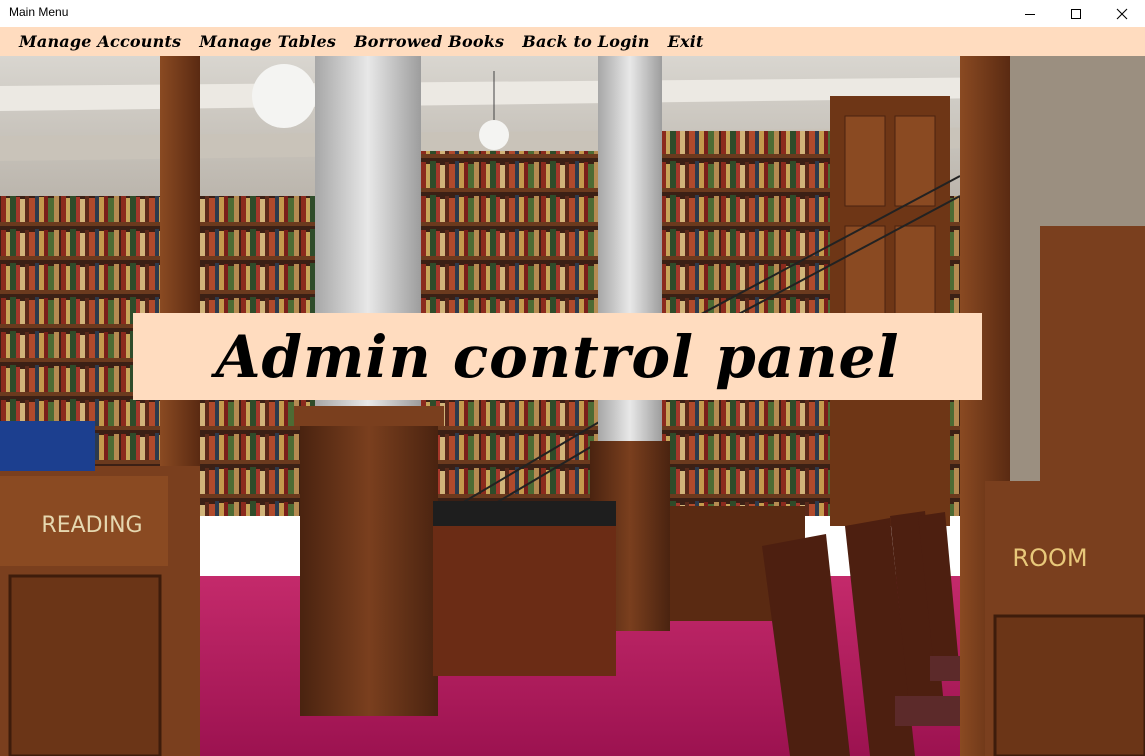 This screenshot has height=756, width=1145. I want to click on banner-title: Admin control panel, so click(557, 356).